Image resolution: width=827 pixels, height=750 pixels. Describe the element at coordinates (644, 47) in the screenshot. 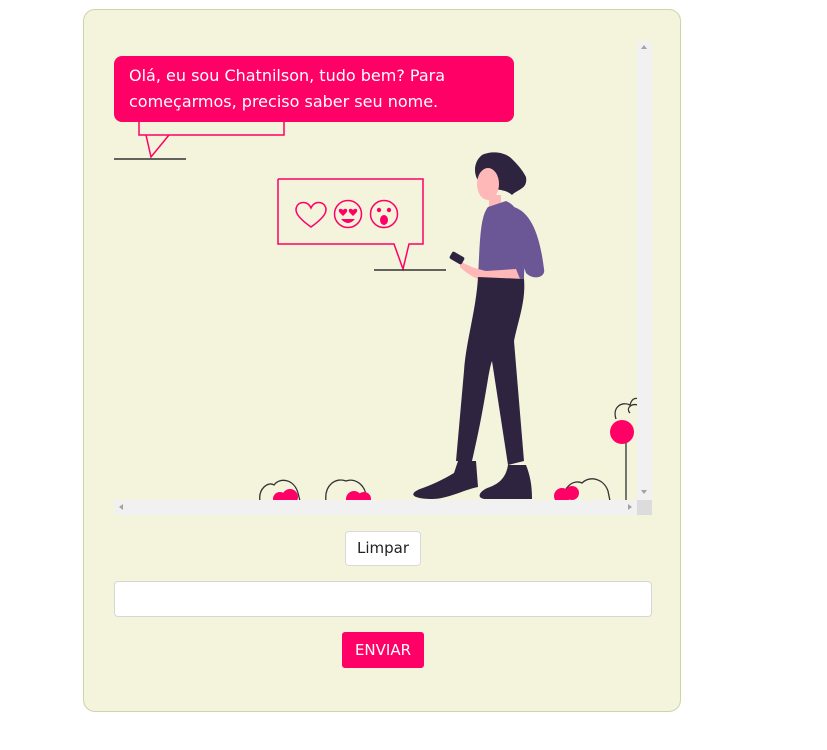

I see `scroll-up-arrow-icon` at that location.